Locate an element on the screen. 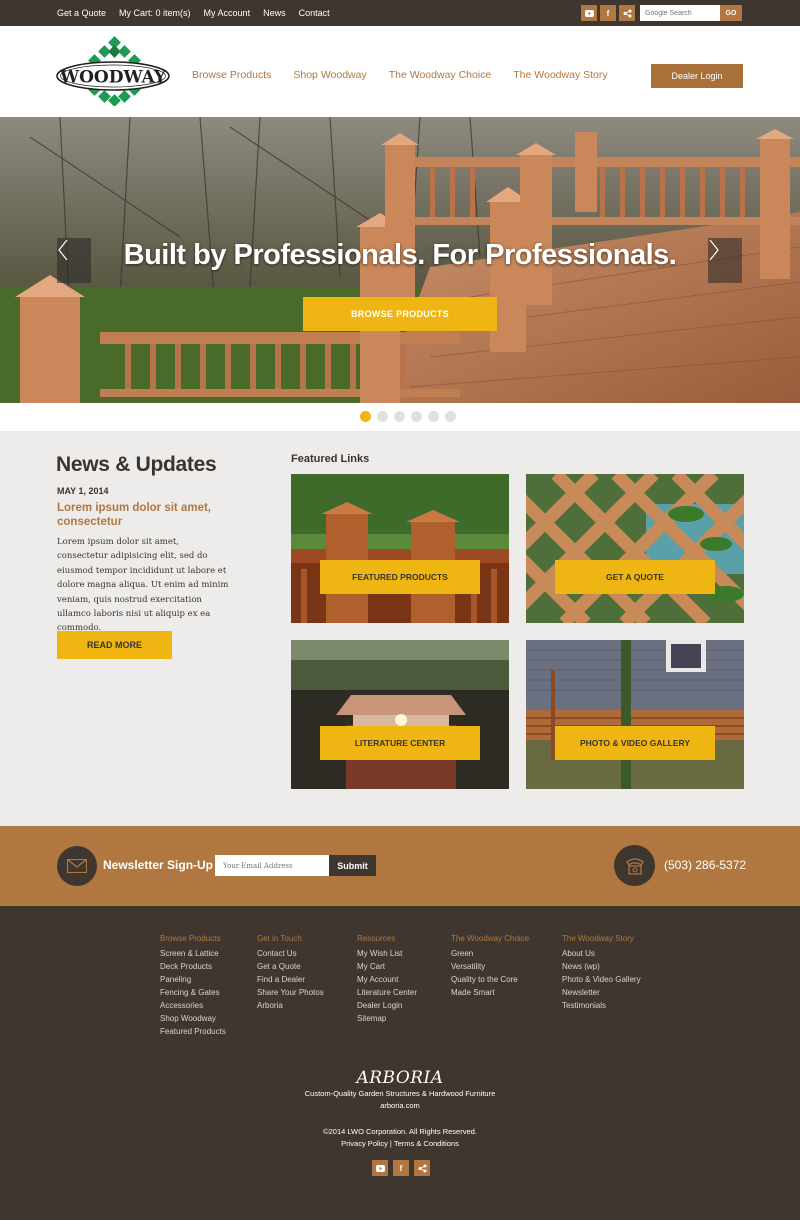 The width and height of the screenshot is (800, 1220). search-input is located at coordinates (680, 13).